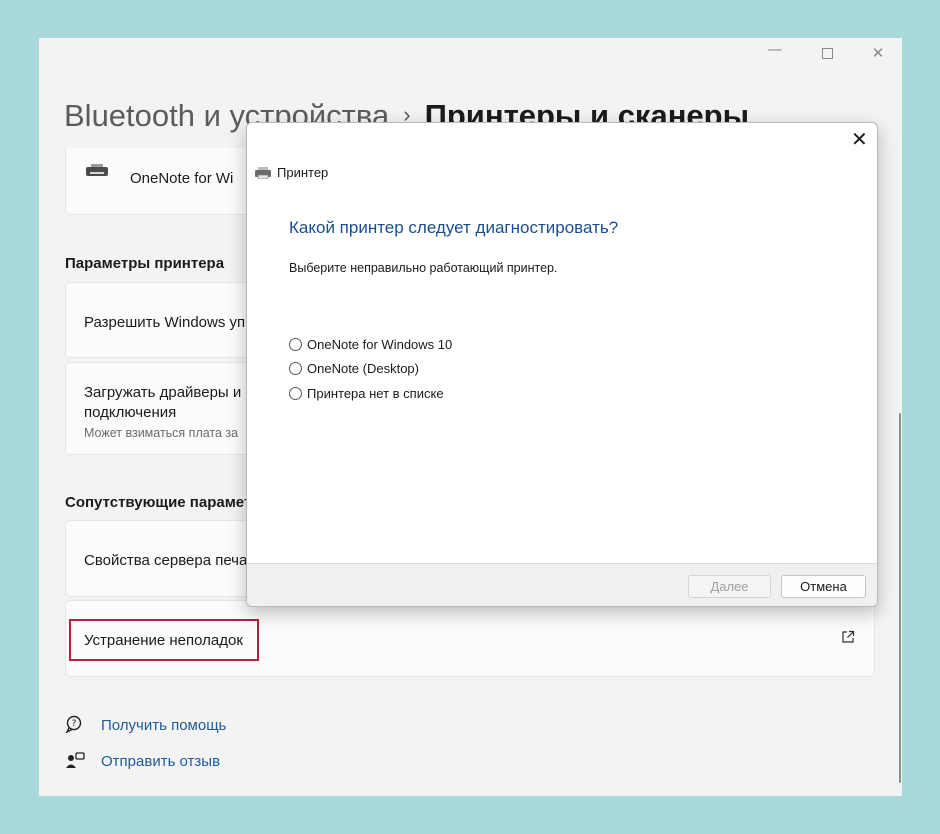  I want to click on printer-settings-heading: Параметры принтера, so click(145, 263).